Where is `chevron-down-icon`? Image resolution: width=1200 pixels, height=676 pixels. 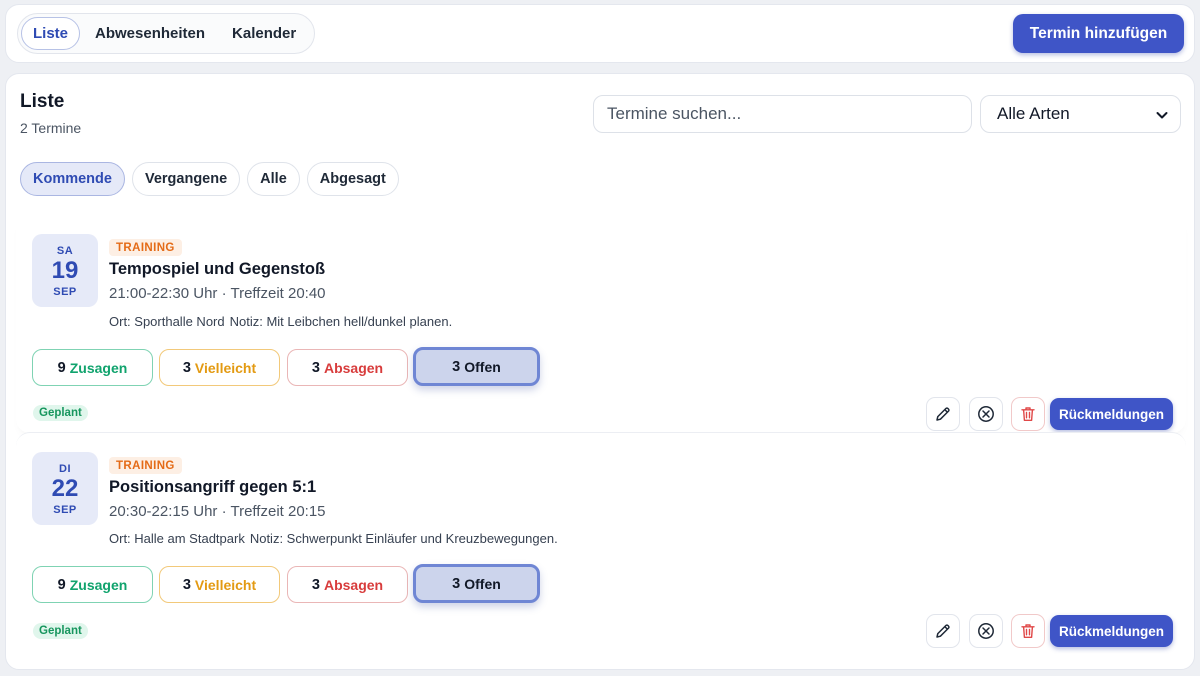 chevron-down-icon is located at coordinates (1162, 115).